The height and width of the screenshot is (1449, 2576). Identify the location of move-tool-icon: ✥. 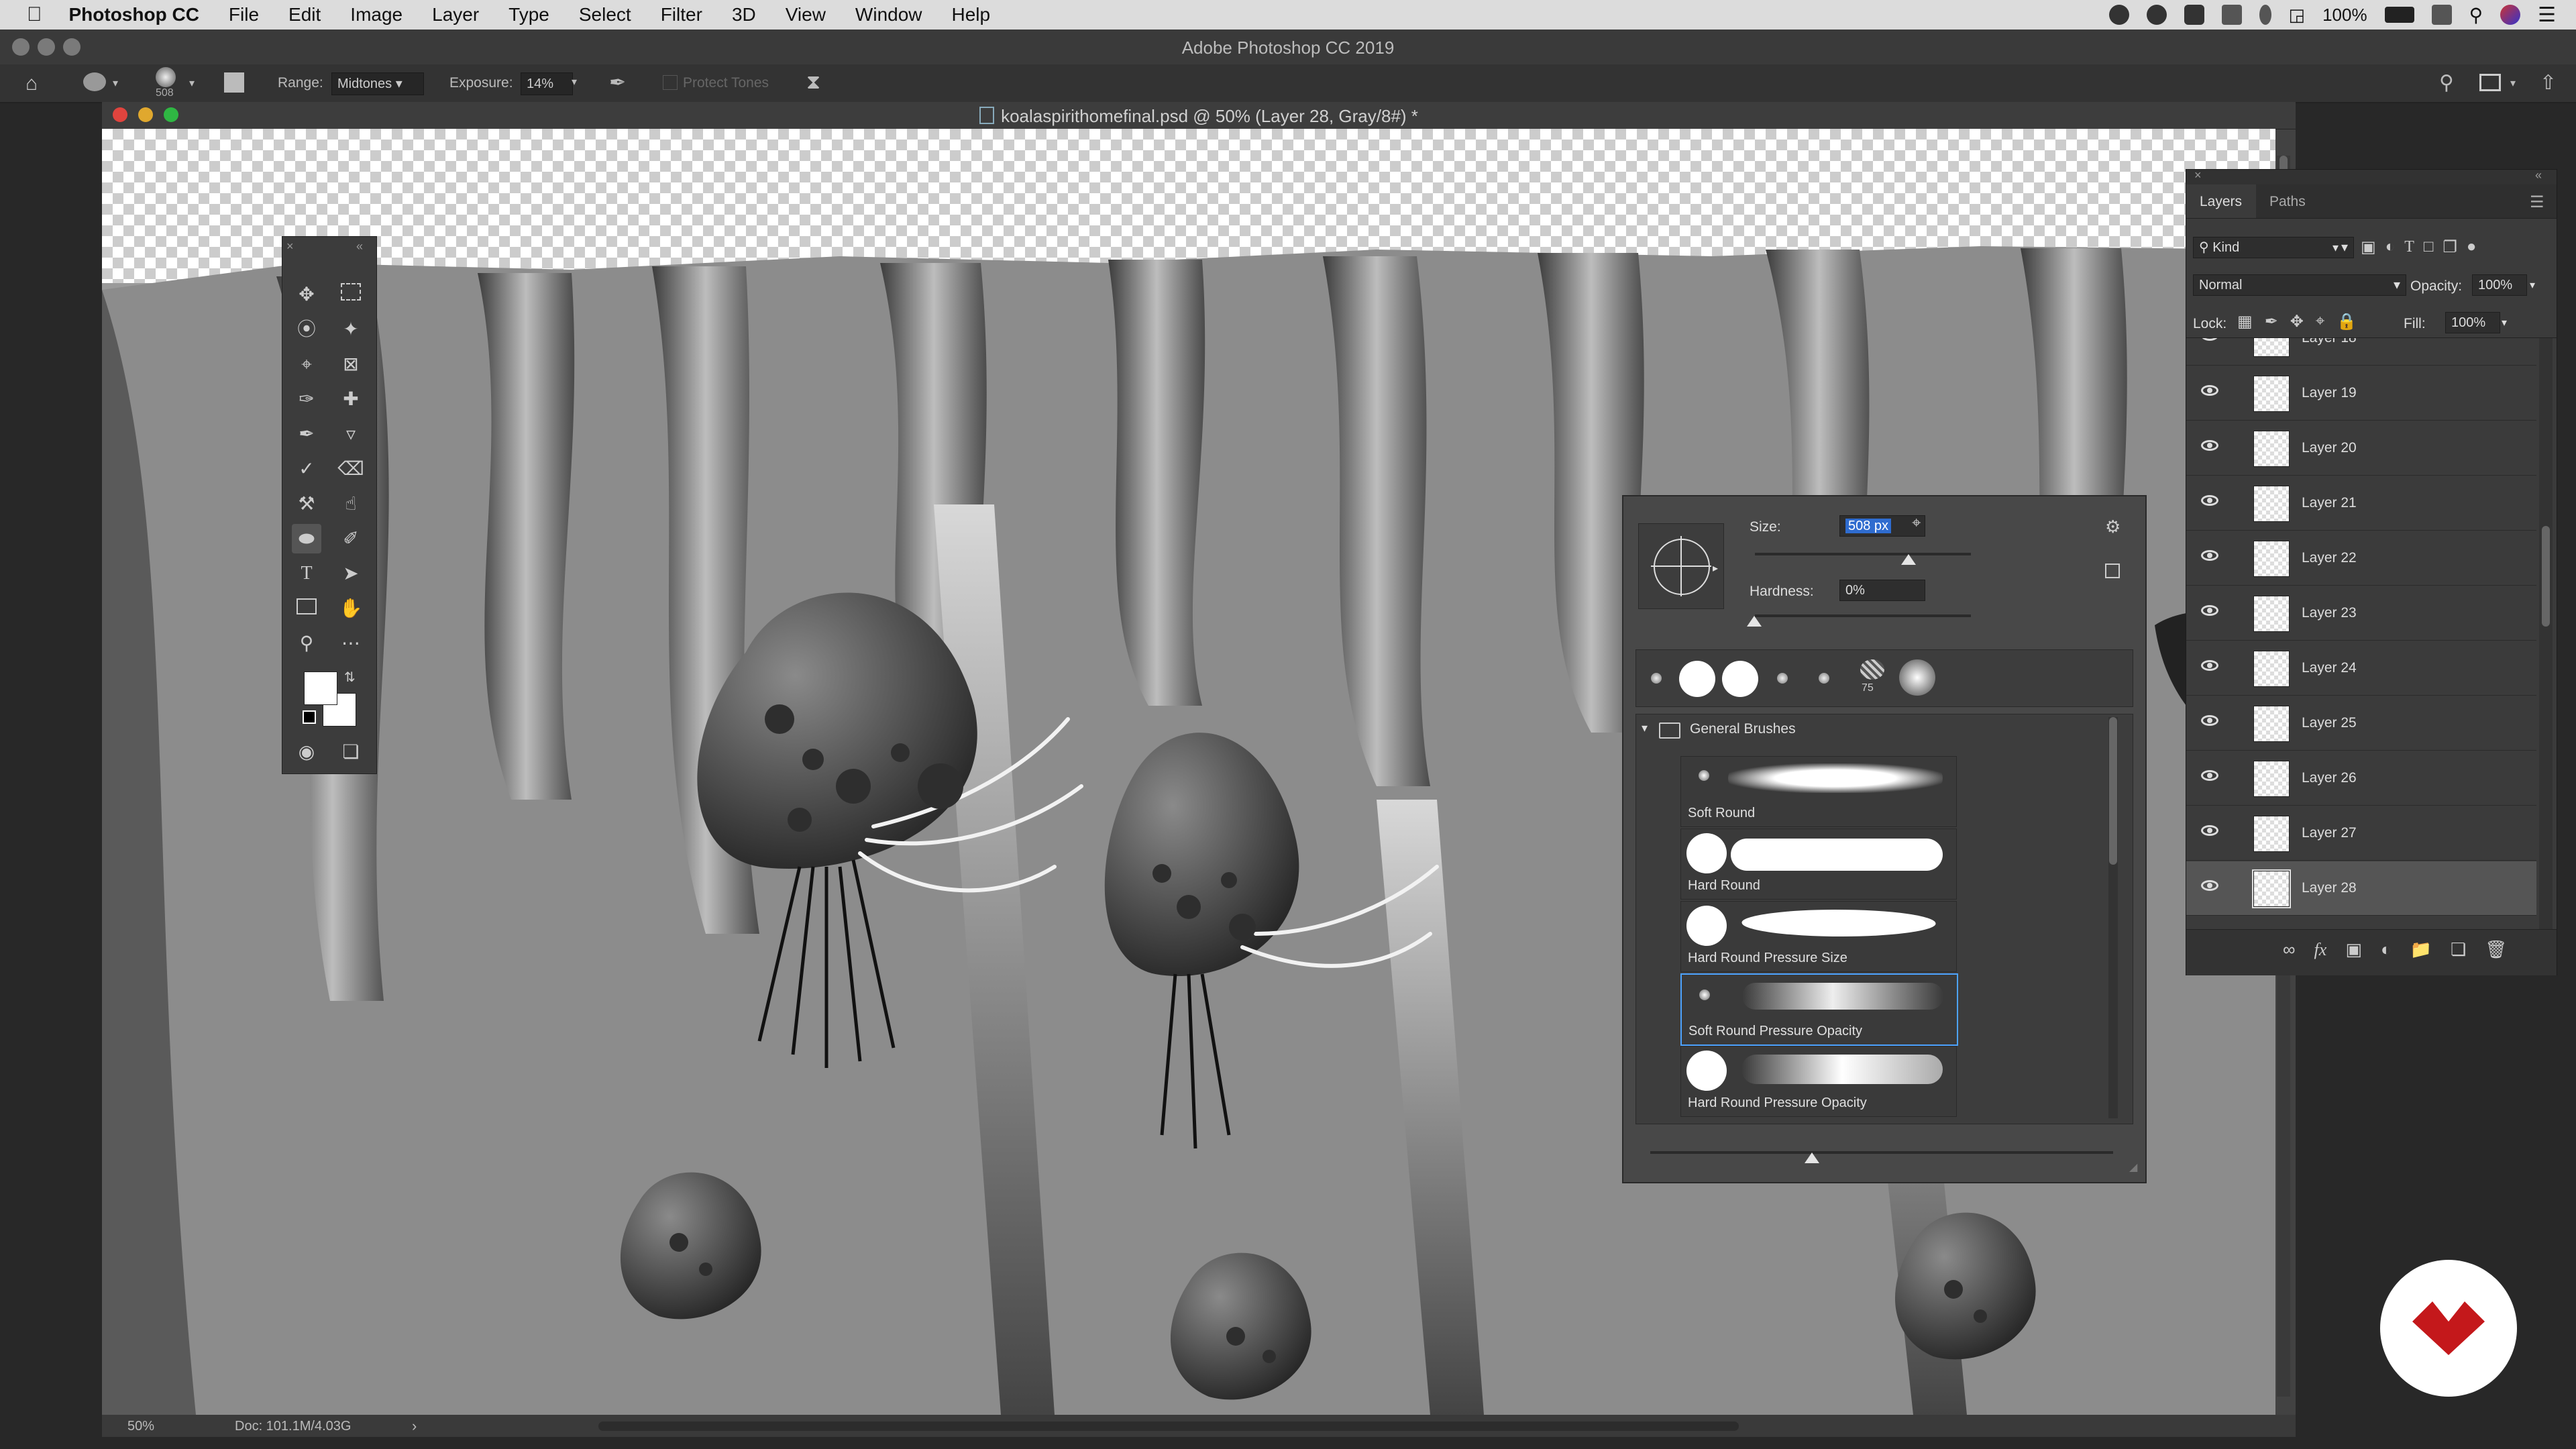
(306, 294).